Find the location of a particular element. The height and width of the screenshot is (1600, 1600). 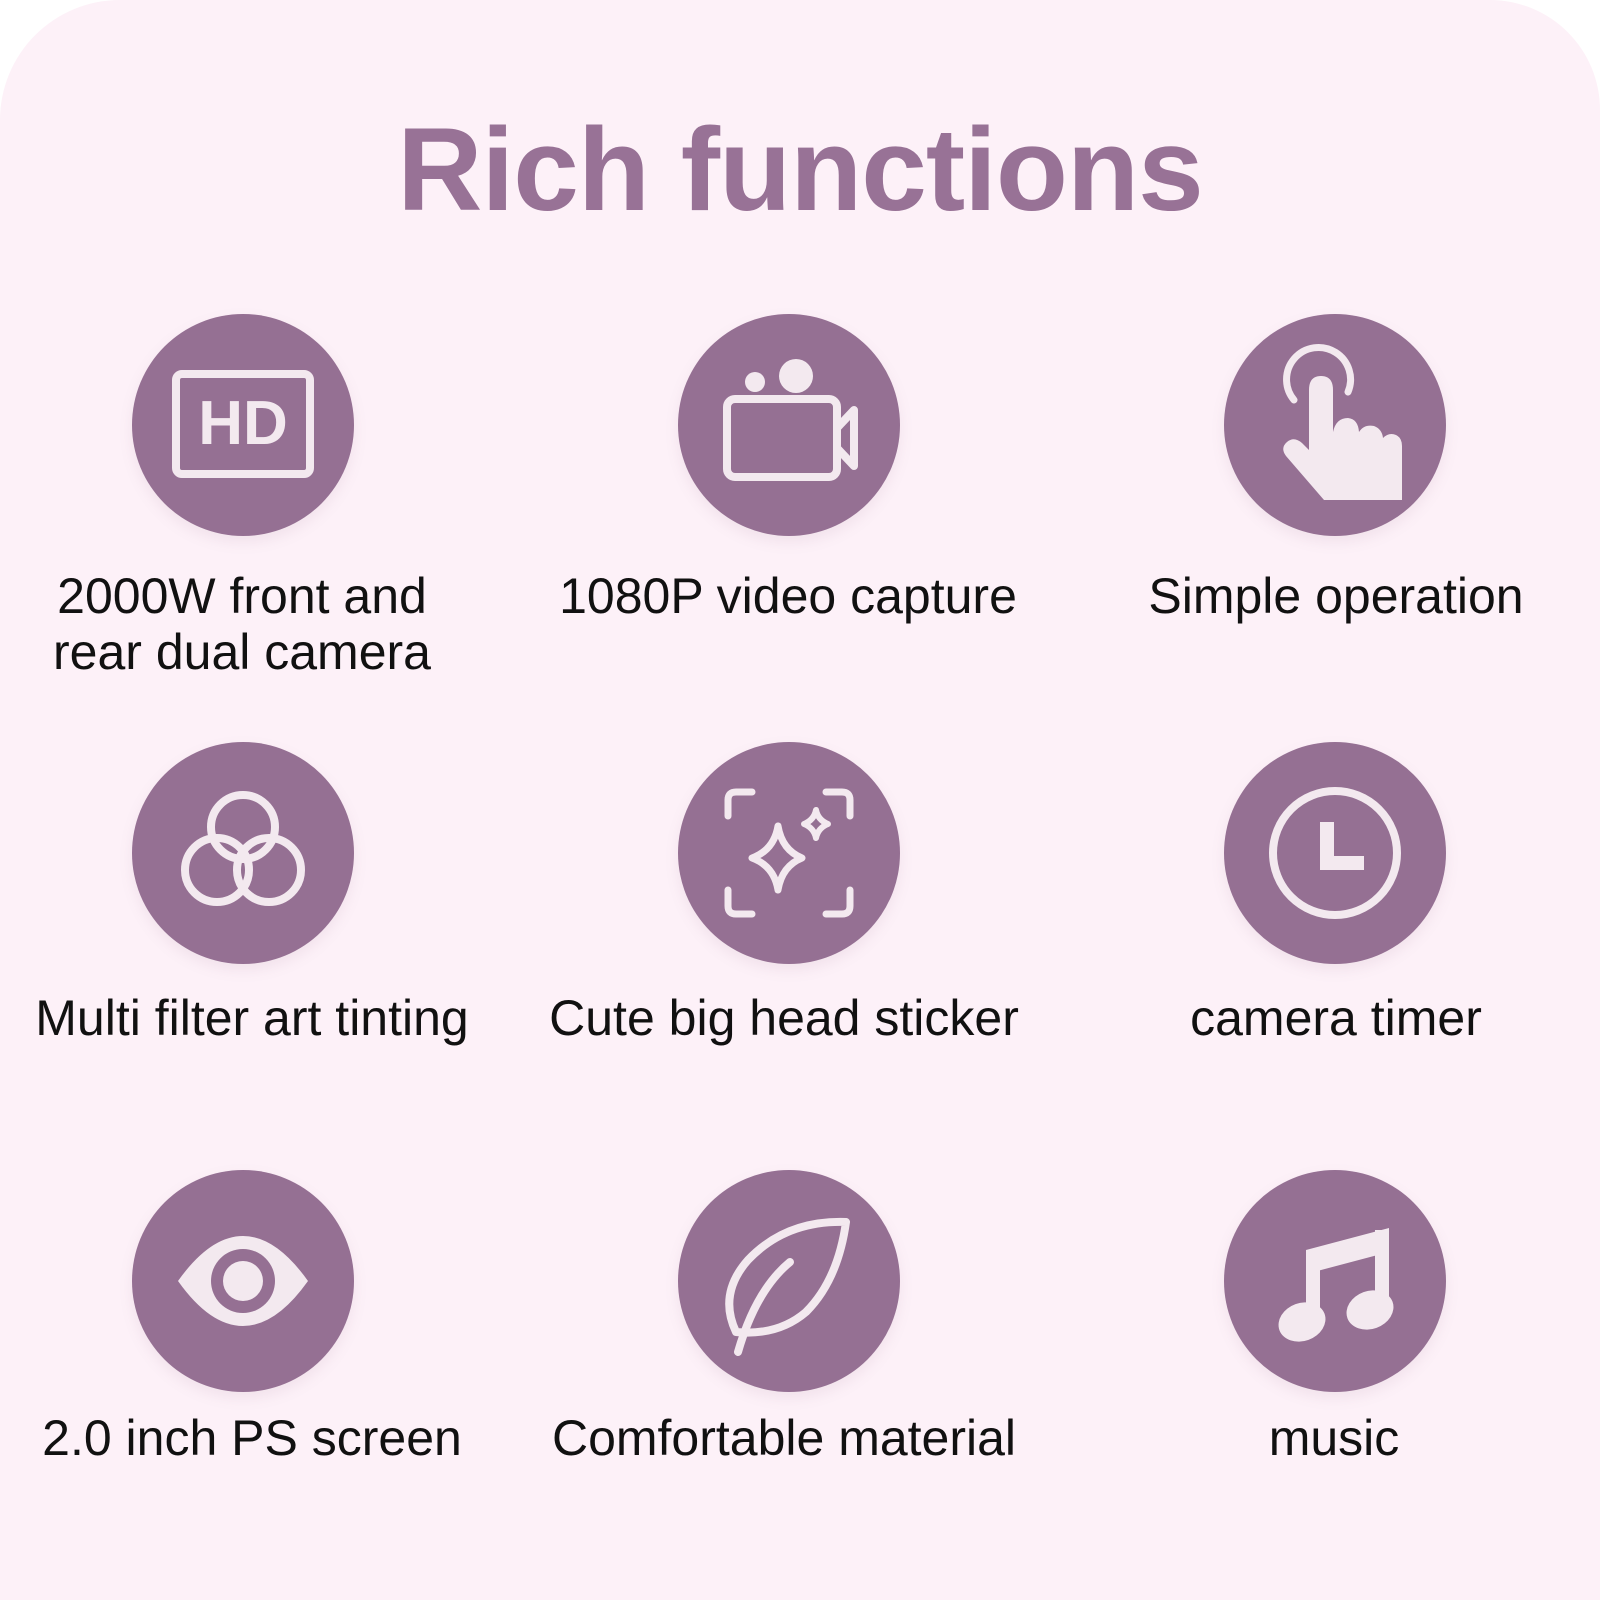

video-camera-icon is located at coordinates (789, 425).